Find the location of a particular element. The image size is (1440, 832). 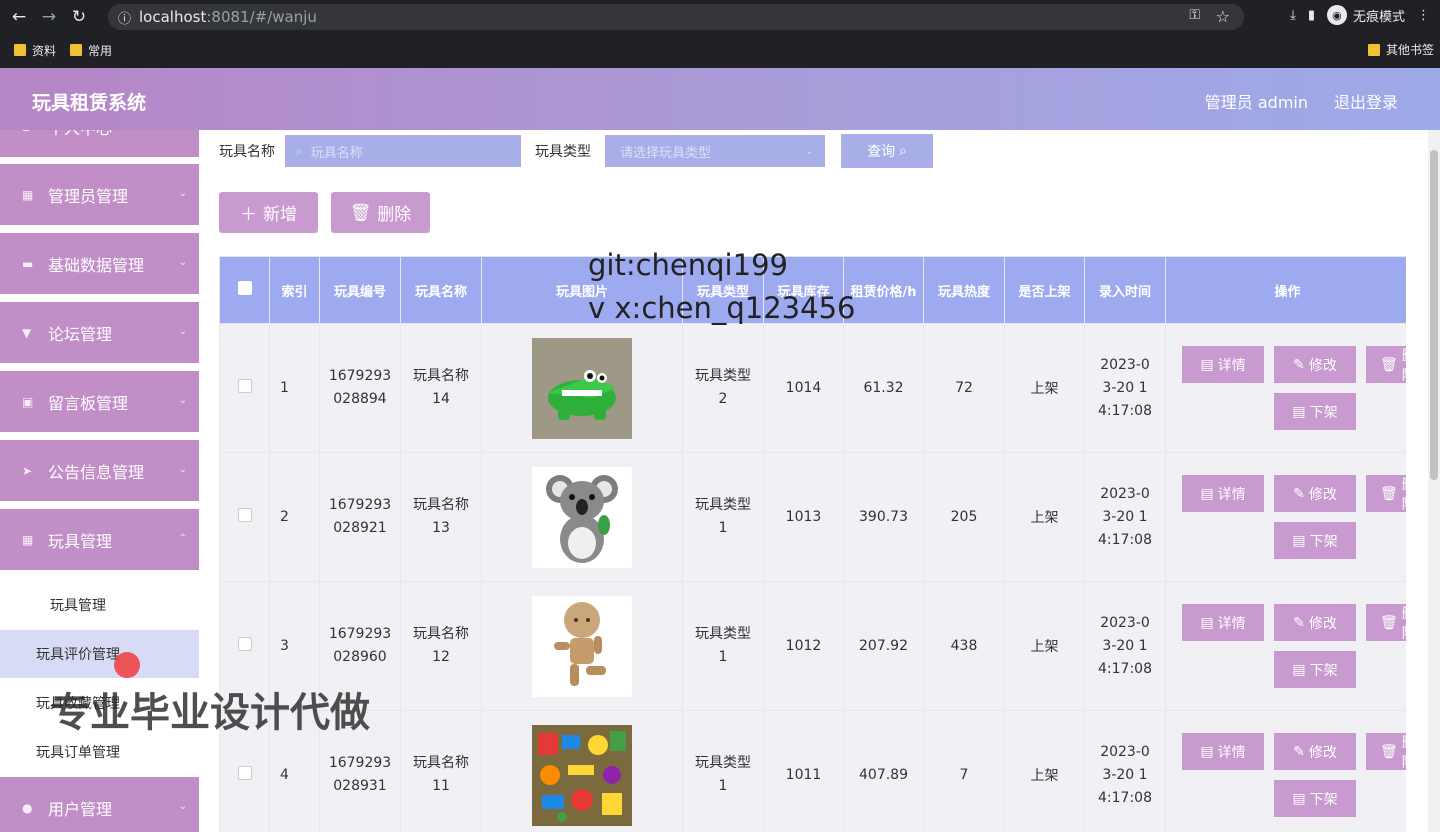

incognito-indicator: ◉ 无痕模式 is located at coordinates (1365, 15).